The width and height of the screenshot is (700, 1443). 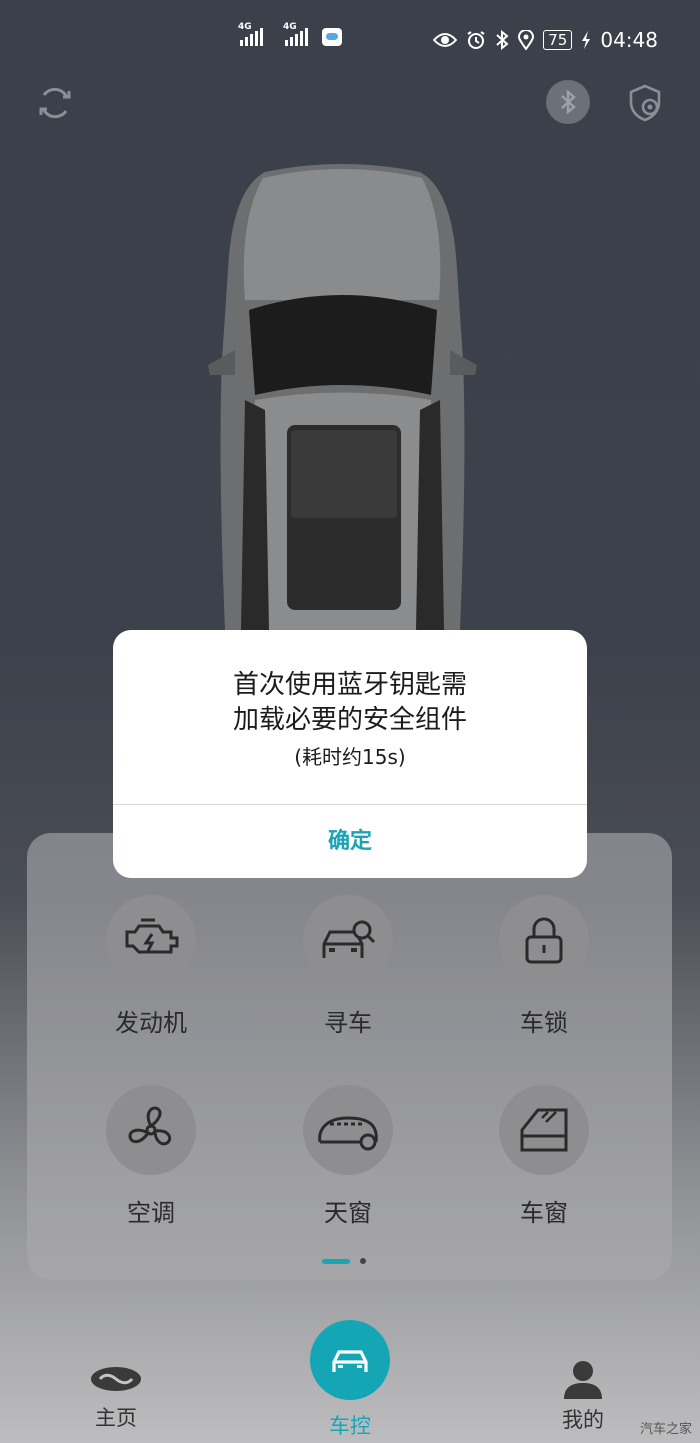 I want to click on nav-home: 主页, so click(x=116, y=1398).